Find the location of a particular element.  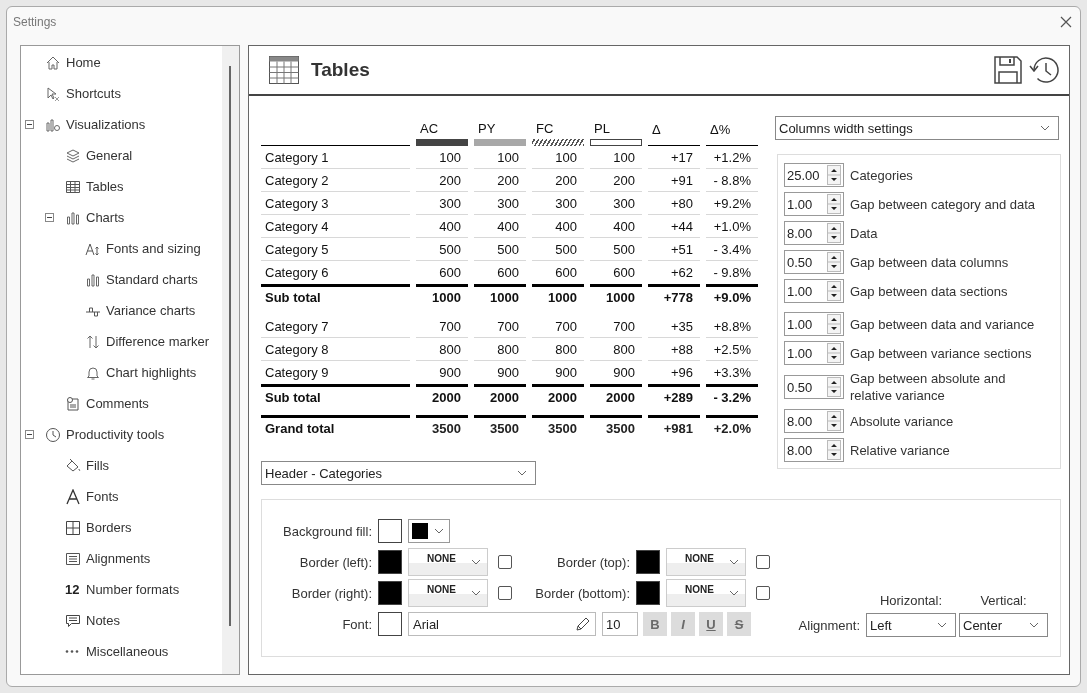

font-size-field: 10 is located at coordinates (620, 624).